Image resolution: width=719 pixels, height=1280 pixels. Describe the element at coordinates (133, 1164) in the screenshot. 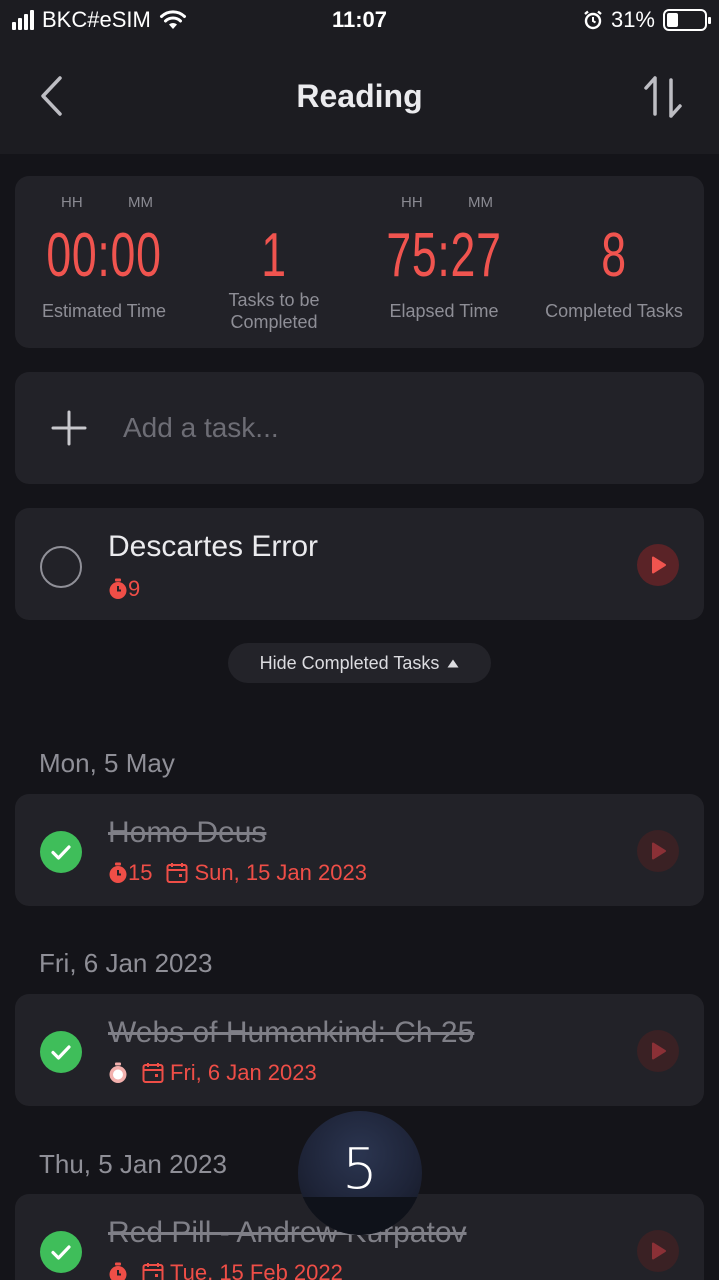

I see `section-date: Thu, 5 Jan 2023` at that location.